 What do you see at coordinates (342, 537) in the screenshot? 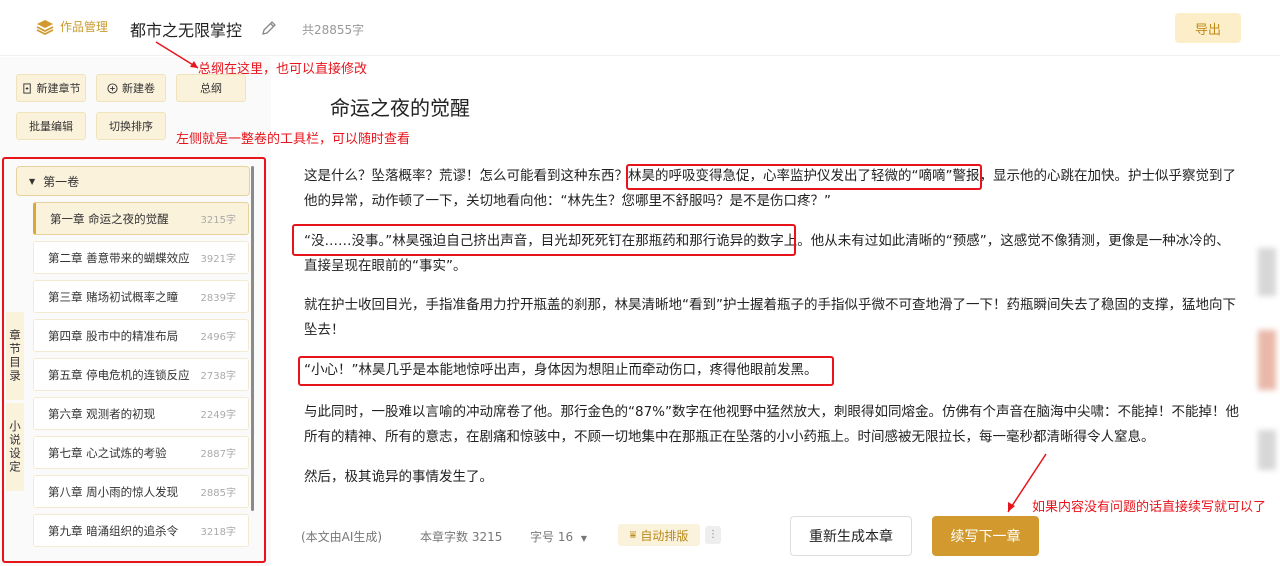
I see `ai-generated-note: (本文由AI生成)` at bounding box center [342, 537].